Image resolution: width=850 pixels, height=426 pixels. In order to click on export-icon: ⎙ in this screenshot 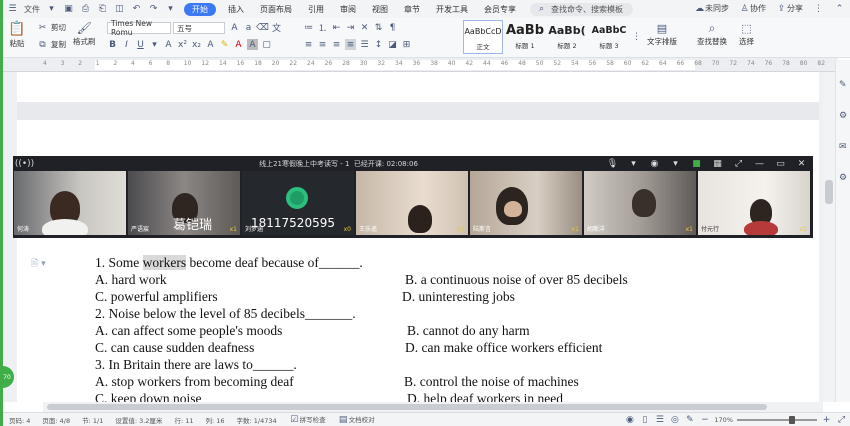, I will do `click(85, 9)`.